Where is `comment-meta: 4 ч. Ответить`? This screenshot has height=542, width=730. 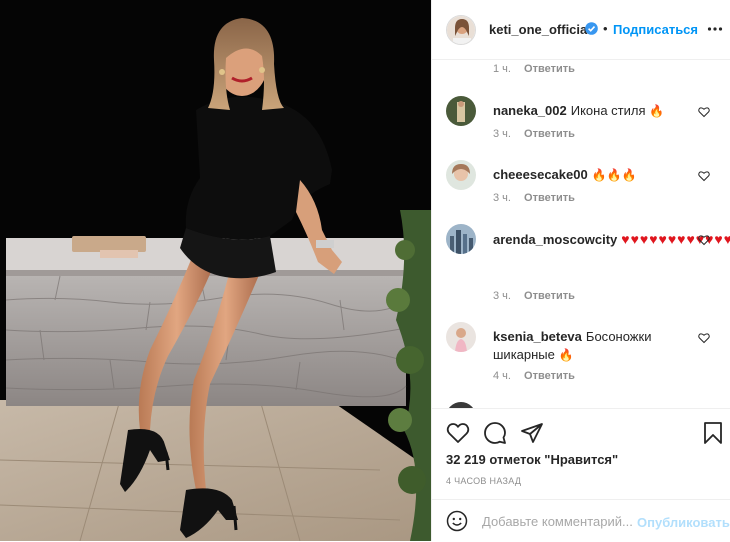 comment-meta: 4 ч. Ответить is located at coordinates (534, 376).